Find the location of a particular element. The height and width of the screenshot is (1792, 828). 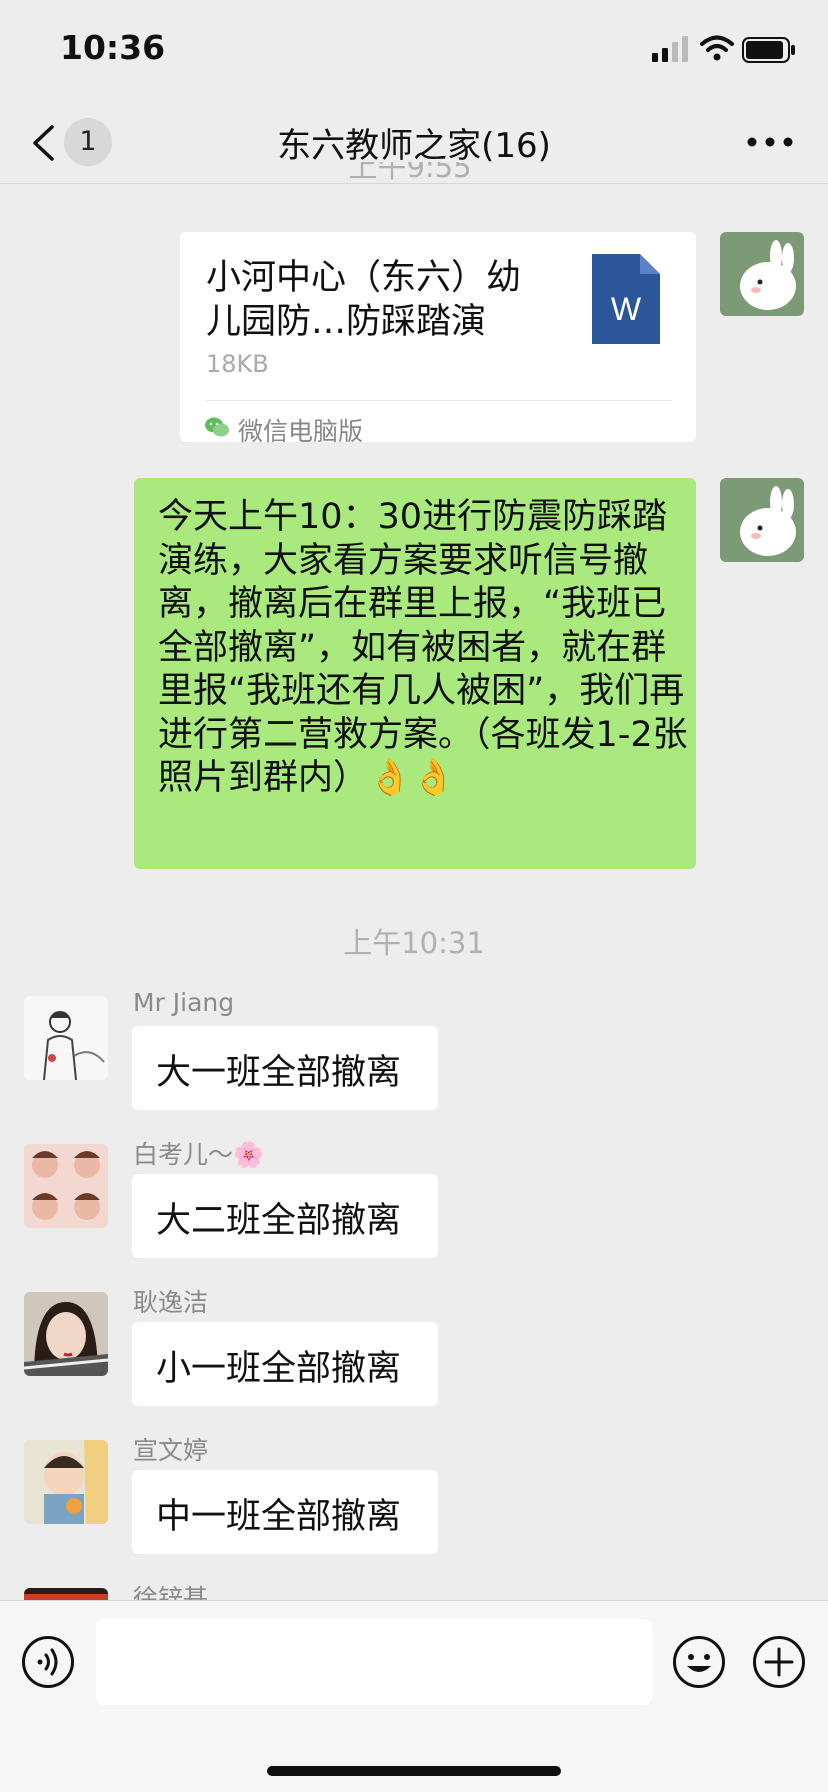

received-text: 大一班全部撤离 is located at coordinates (279, 1073).